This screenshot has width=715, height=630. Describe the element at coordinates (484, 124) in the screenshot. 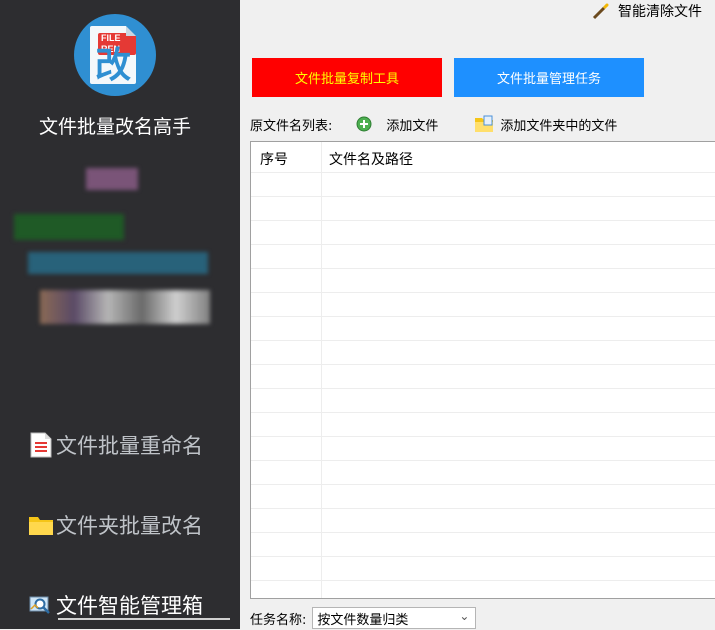

I see `folder-add-icon` at that location.